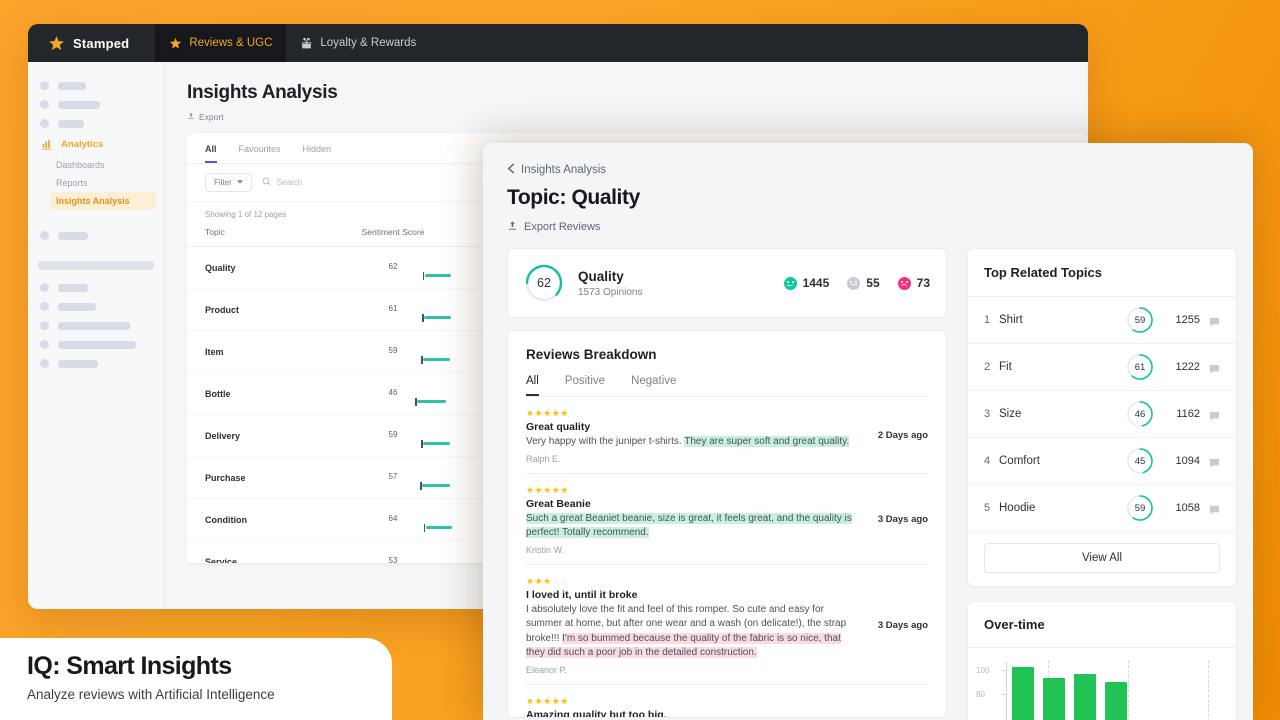 This screenshot has width=1280, height=720. What do you see at coordinates (562, 227) in the screenshot?
I see `export-reviews-label: Export Reviews` at bounding box center [562, 227].